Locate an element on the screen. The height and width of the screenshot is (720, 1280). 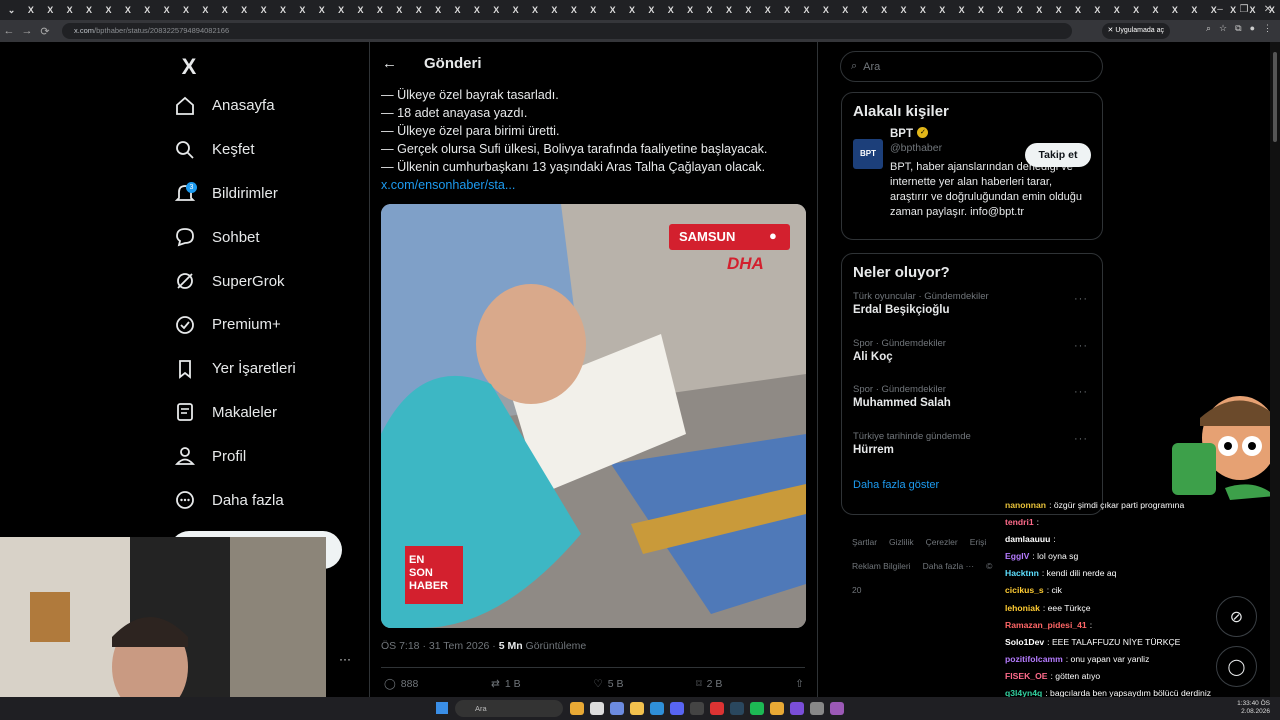
nav-item-keşfet: Keşfet is located at coordinates (265, 150).